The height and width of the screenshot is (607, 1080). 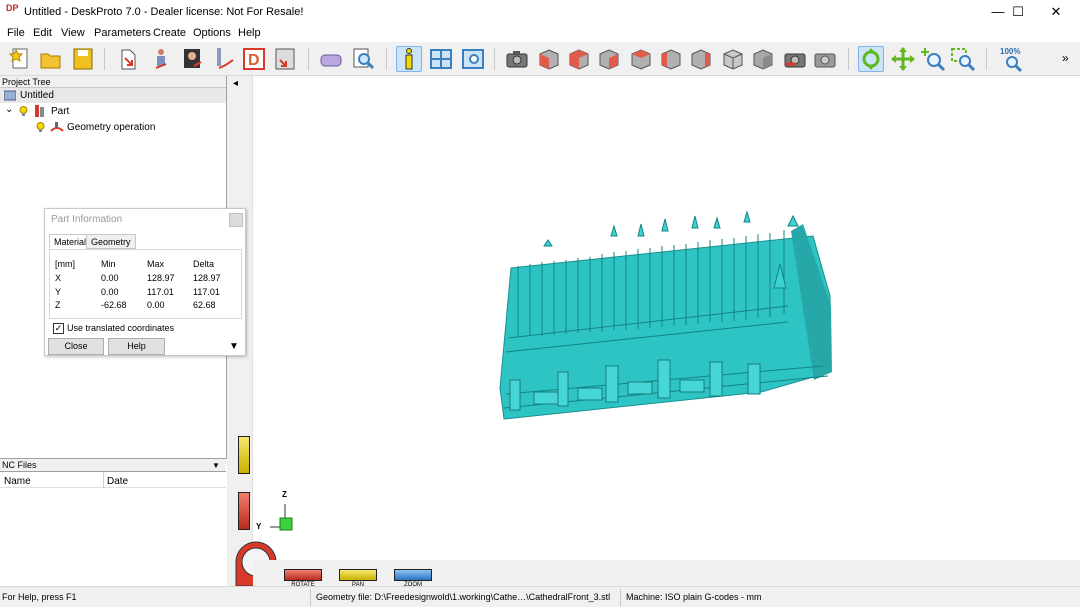 I want to click on close-window-button: ✕, so click(x=1056, y=12).